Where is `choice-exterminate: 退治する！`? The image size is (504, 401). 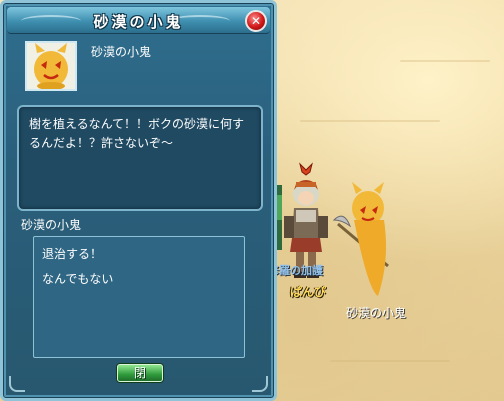
choice-exterminate: 退治する！ is located at coordinates (72, 253).